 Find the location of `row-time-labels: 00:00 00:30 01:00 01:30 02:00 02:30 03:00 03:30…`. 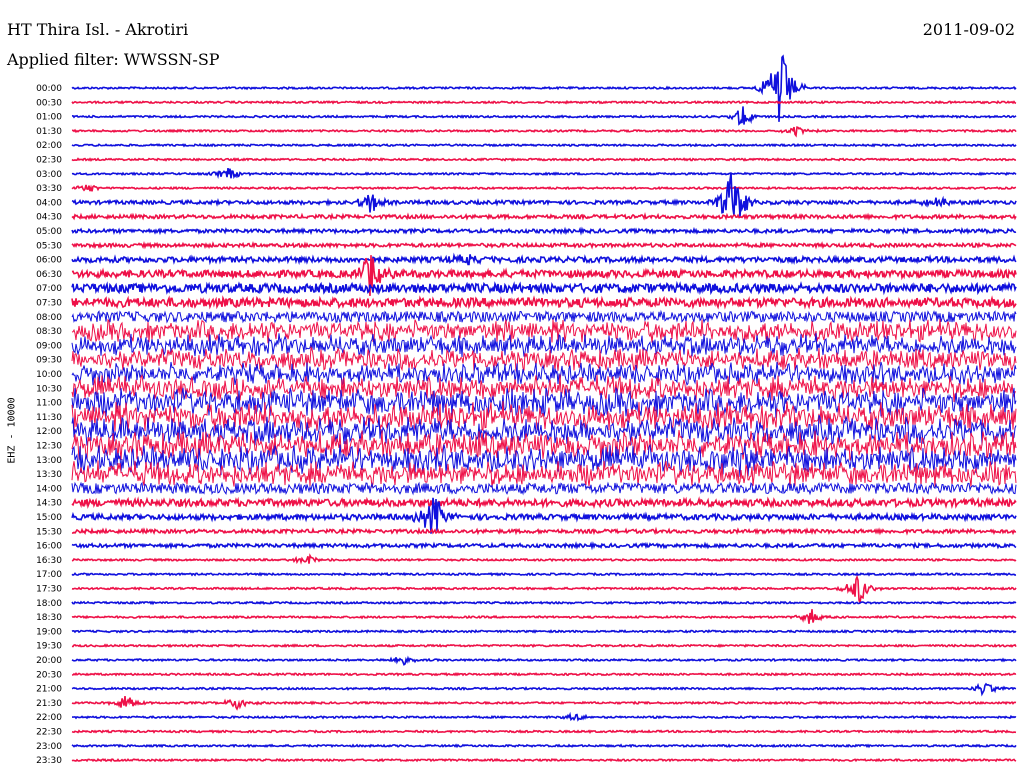

row-time-labels: 00:00 00:30 01:00 01:30 02:00 02:30 03:00 03:30… is located at coordinates (49, 425).